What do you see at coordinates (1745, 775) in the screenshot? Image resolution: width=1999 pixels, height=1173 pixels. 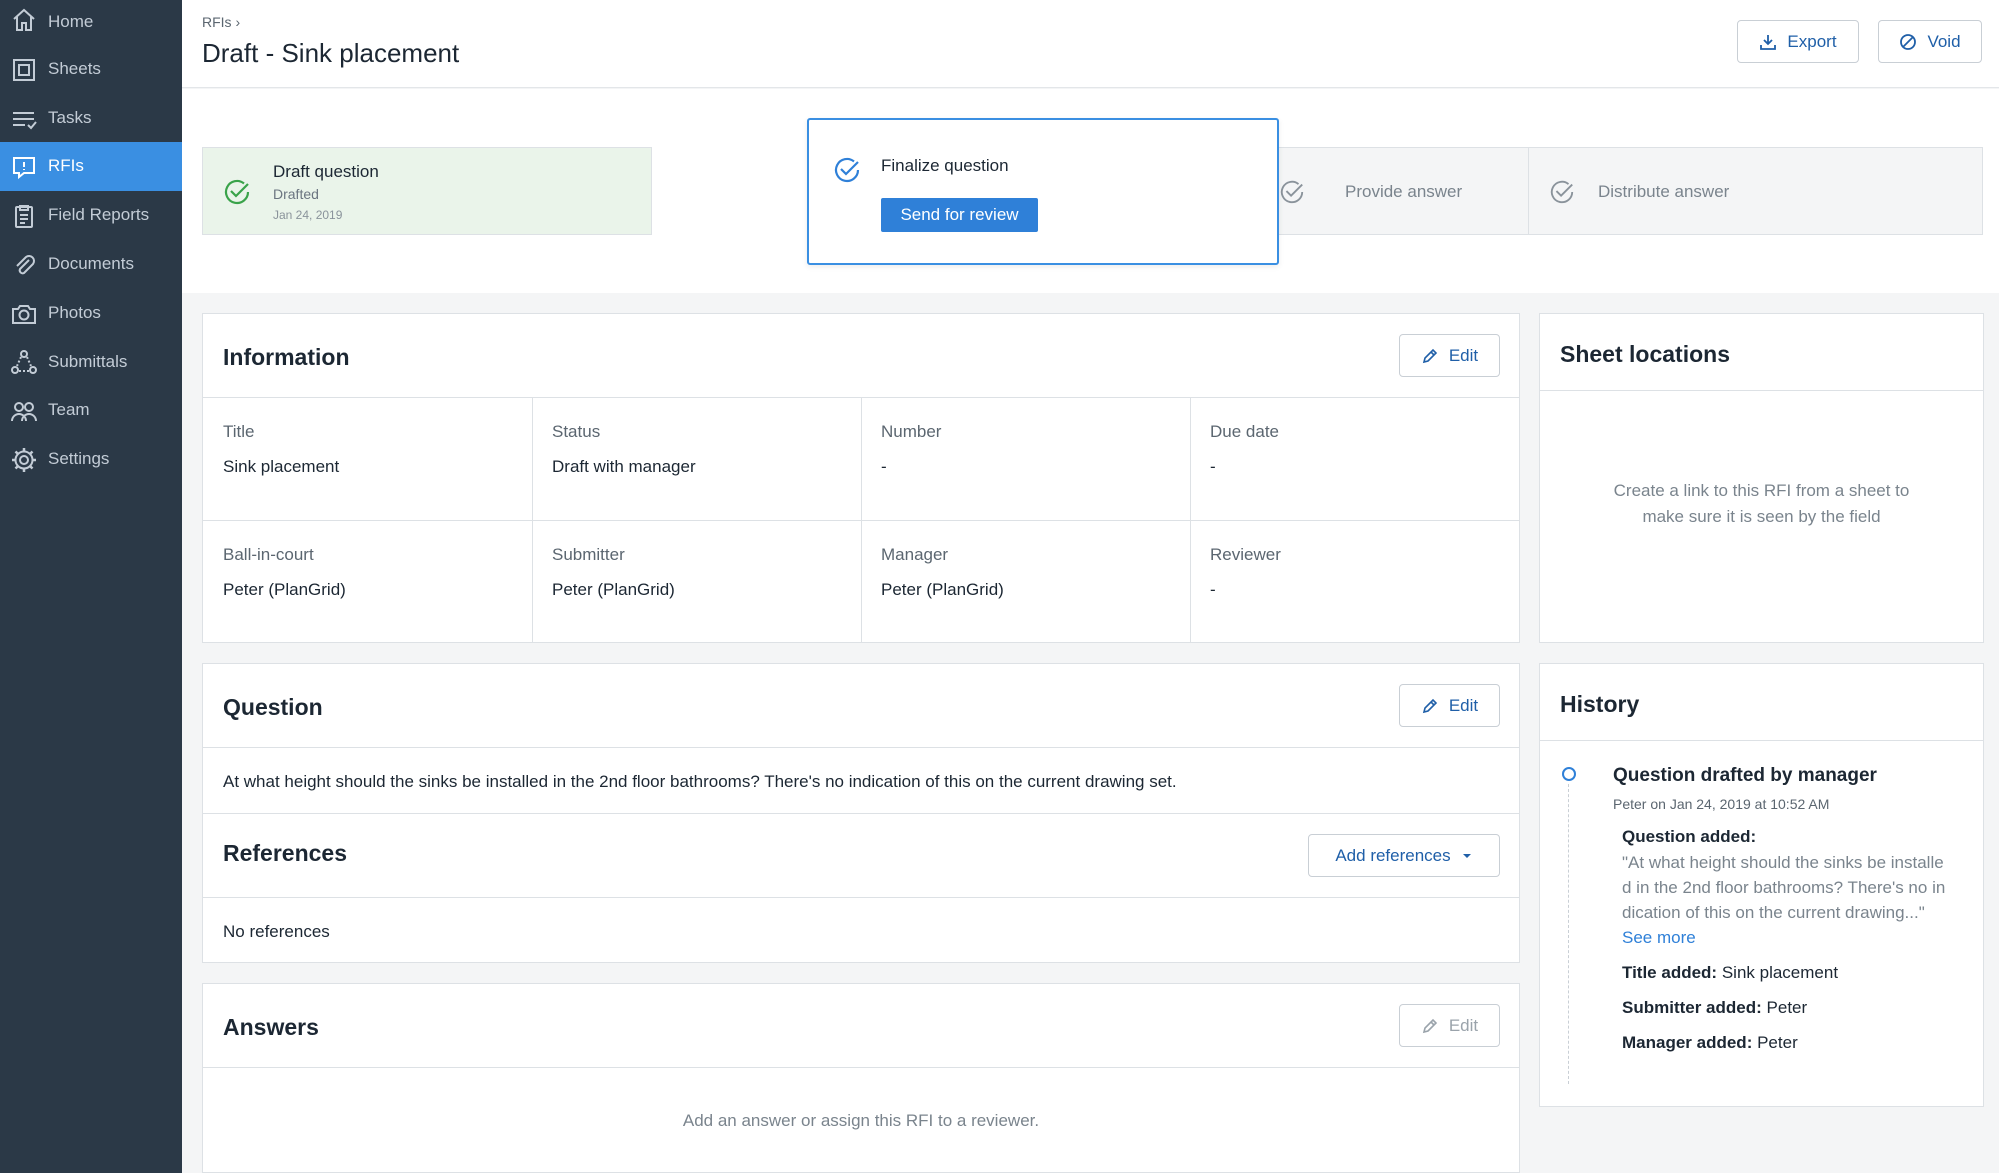 I see `history-event-title: Question drafted by manager` at bounding box center [1745, 775].